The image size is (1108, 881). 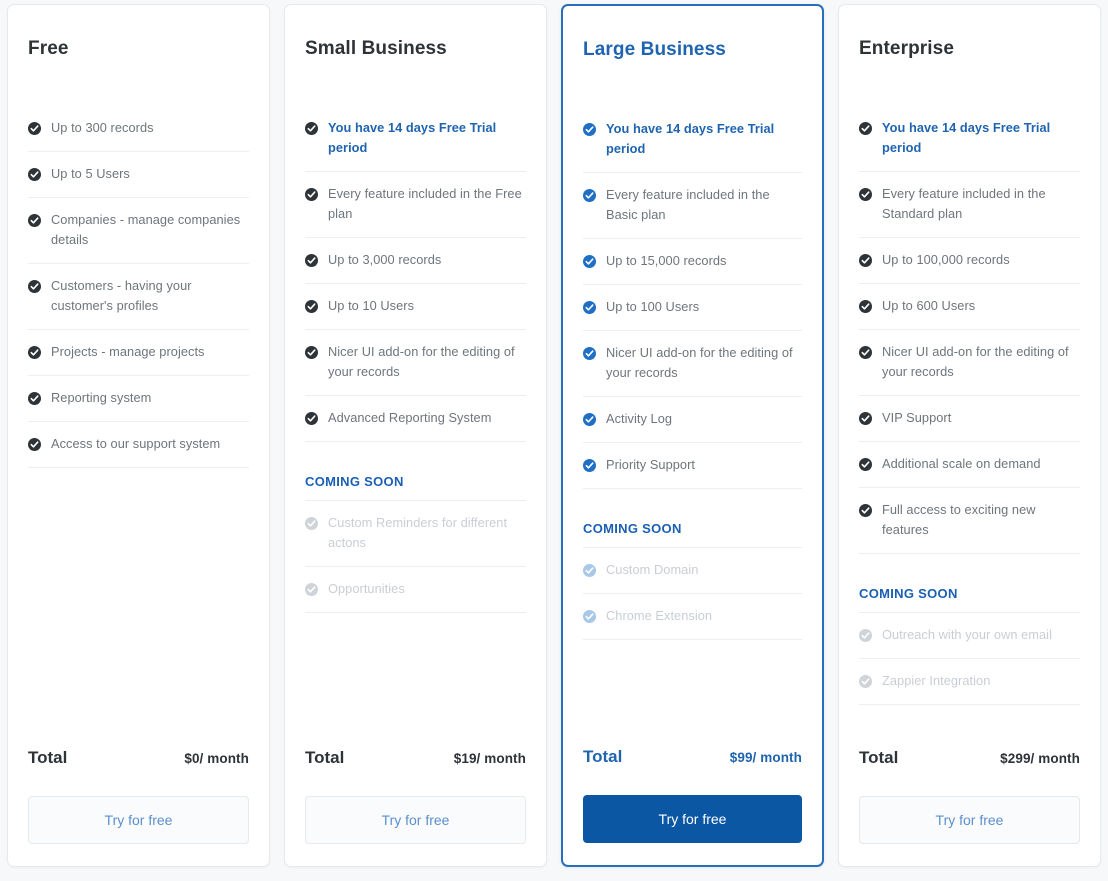 I want to click on total-row: Total $99/ month, so click(x=692, y=771).